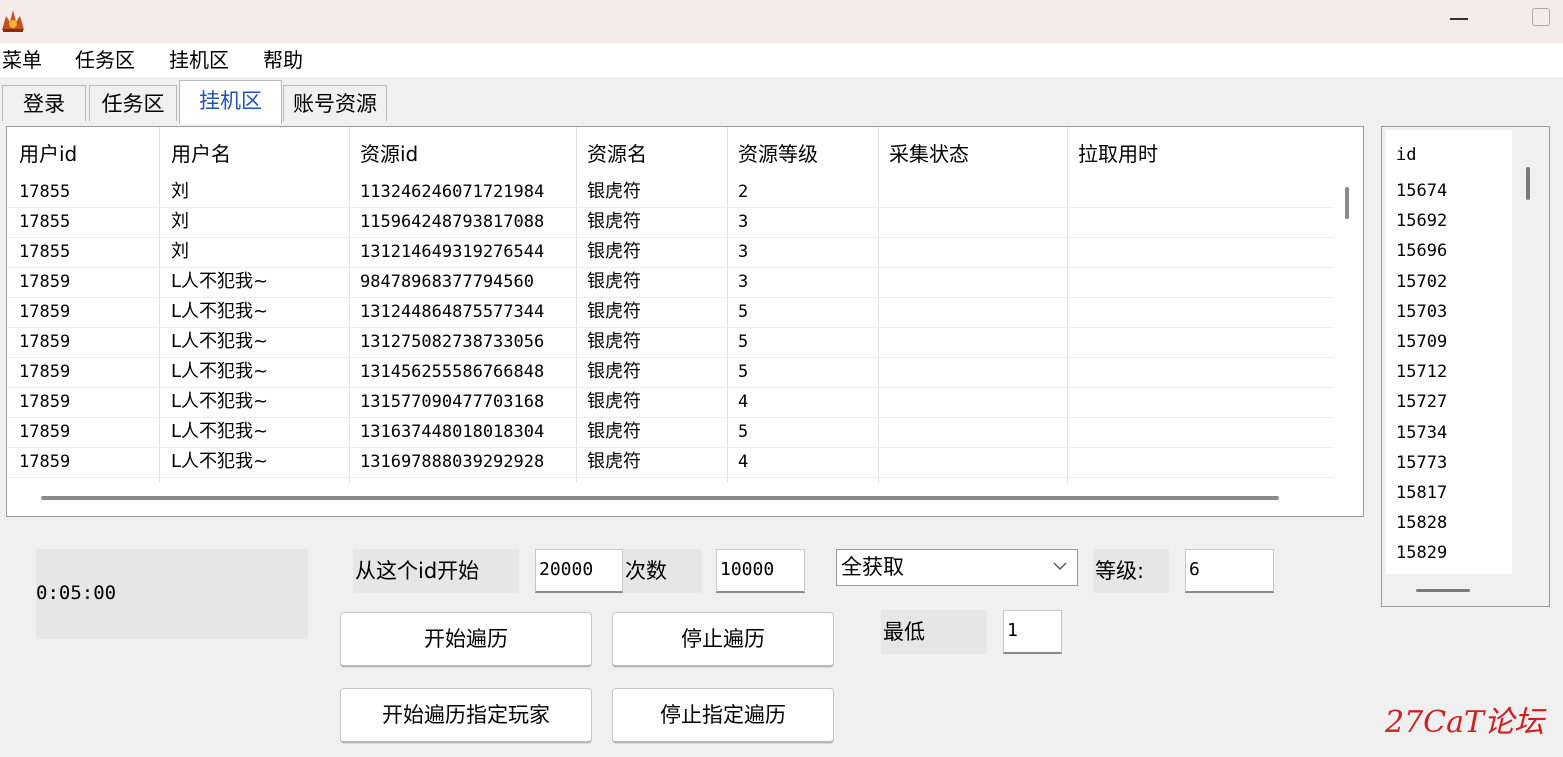 This screenshot has width=1563, height=757. I want to click on count-label: 次数, so click(662, 571).